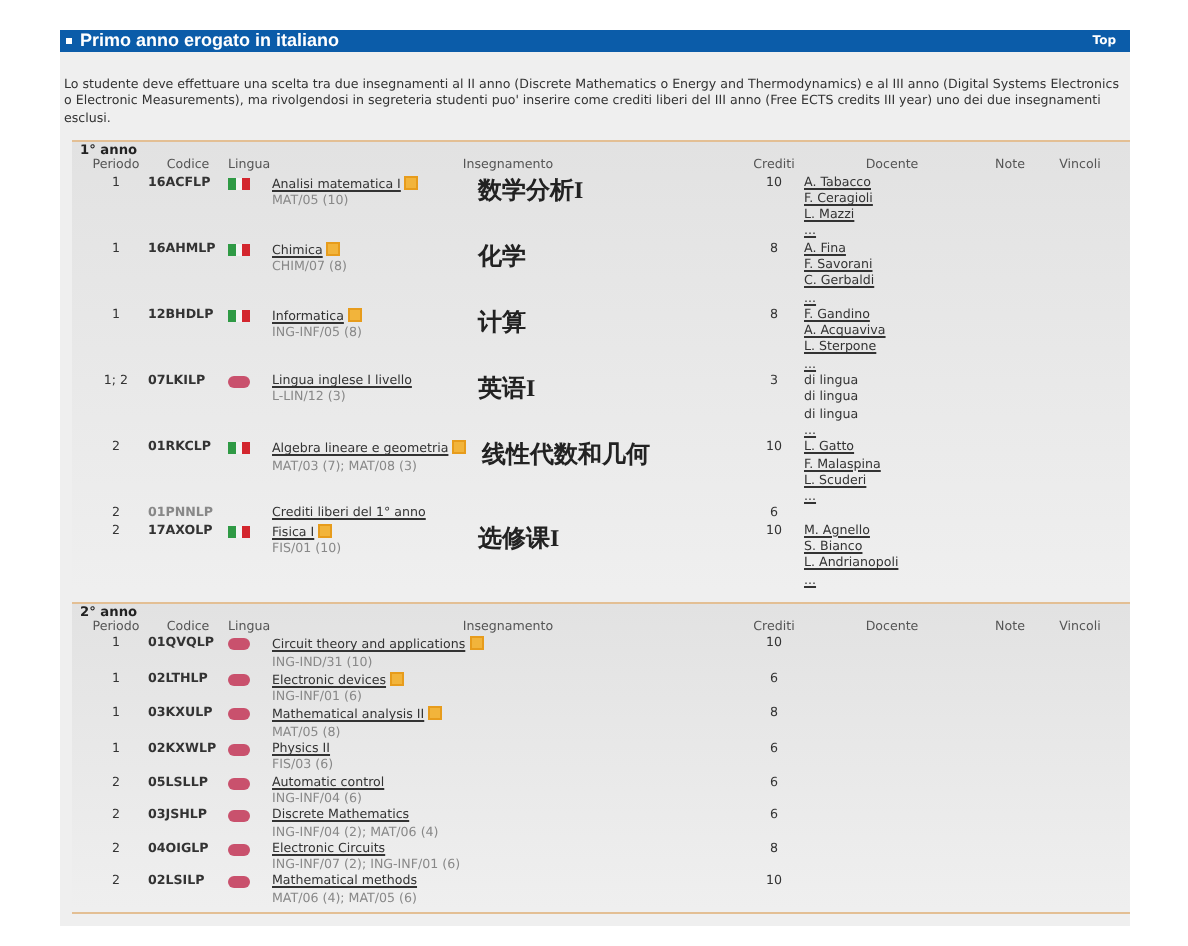 This screenshot has height=946, width=1188. Describe the element at coordinates (502, 255) in the screenshot. I see `annotation-text: 化学` at that location.